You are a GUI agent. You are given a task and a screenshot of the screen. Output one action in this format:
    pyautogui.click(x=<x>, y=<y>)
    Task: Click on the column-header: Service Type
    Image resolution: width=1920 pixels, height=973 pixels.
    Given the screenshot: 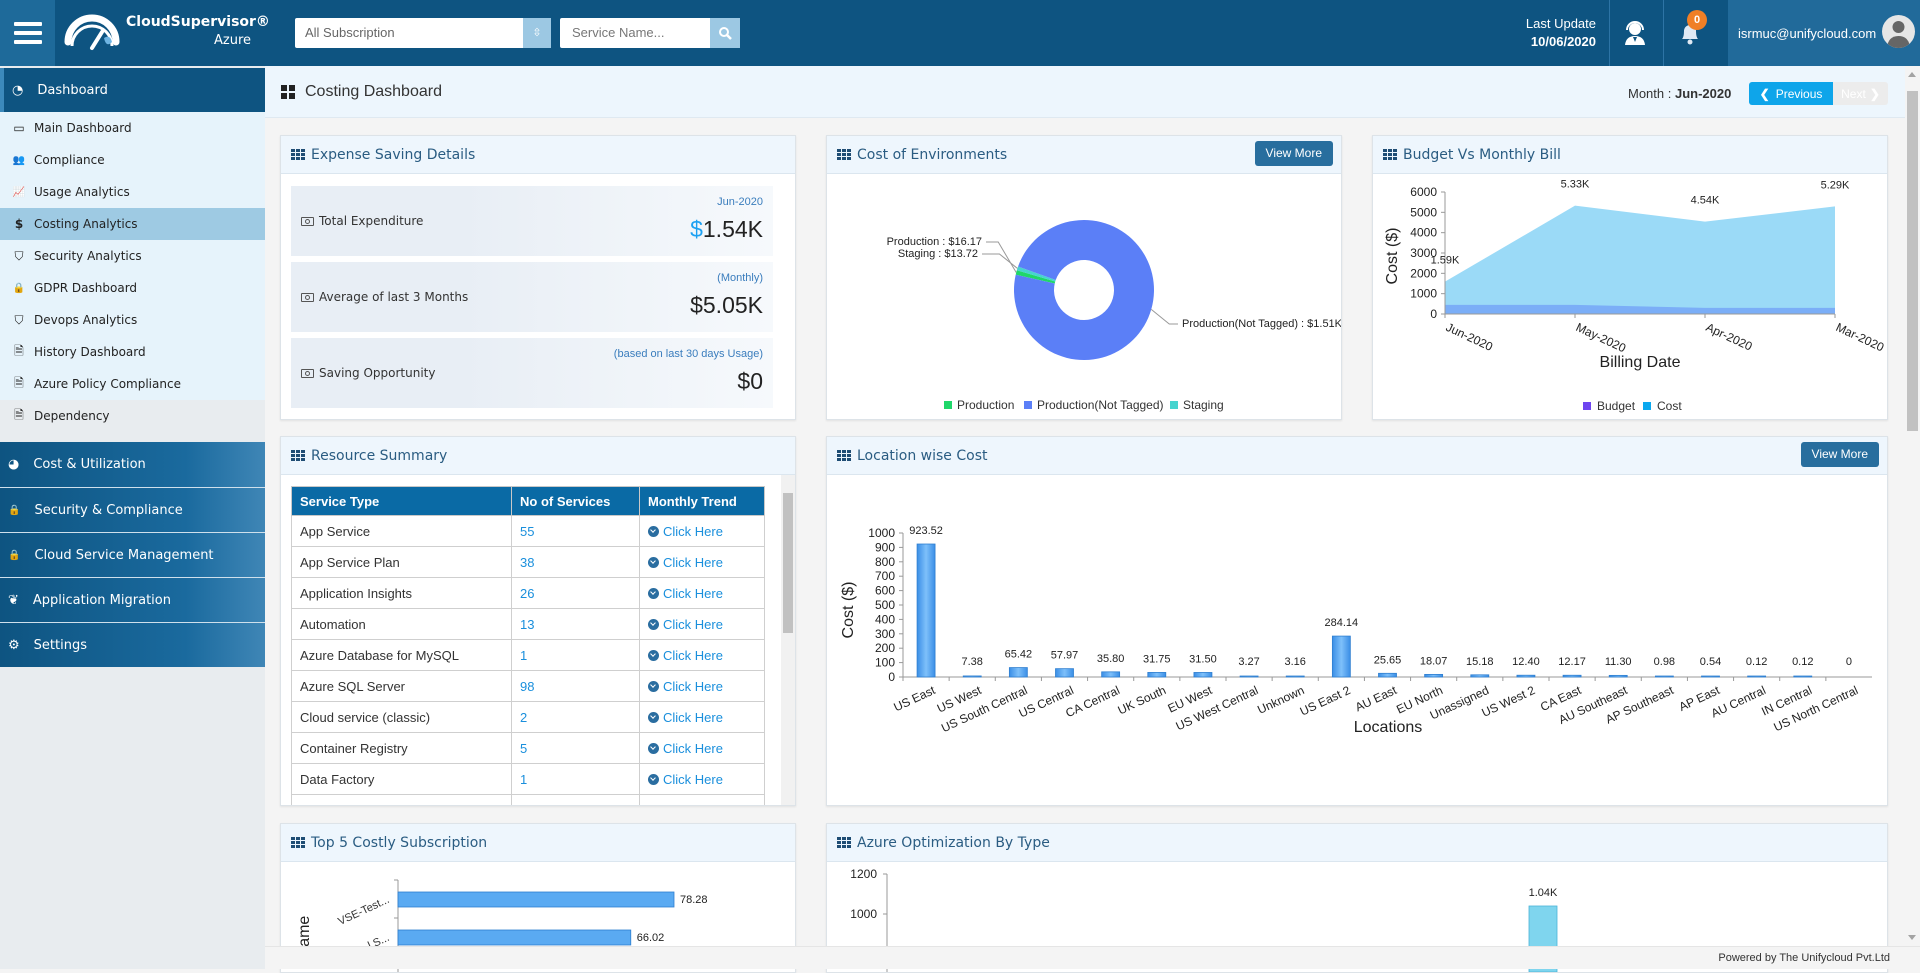 What is the action you would take?
    pyautogui.click(x=401, y=501)
    